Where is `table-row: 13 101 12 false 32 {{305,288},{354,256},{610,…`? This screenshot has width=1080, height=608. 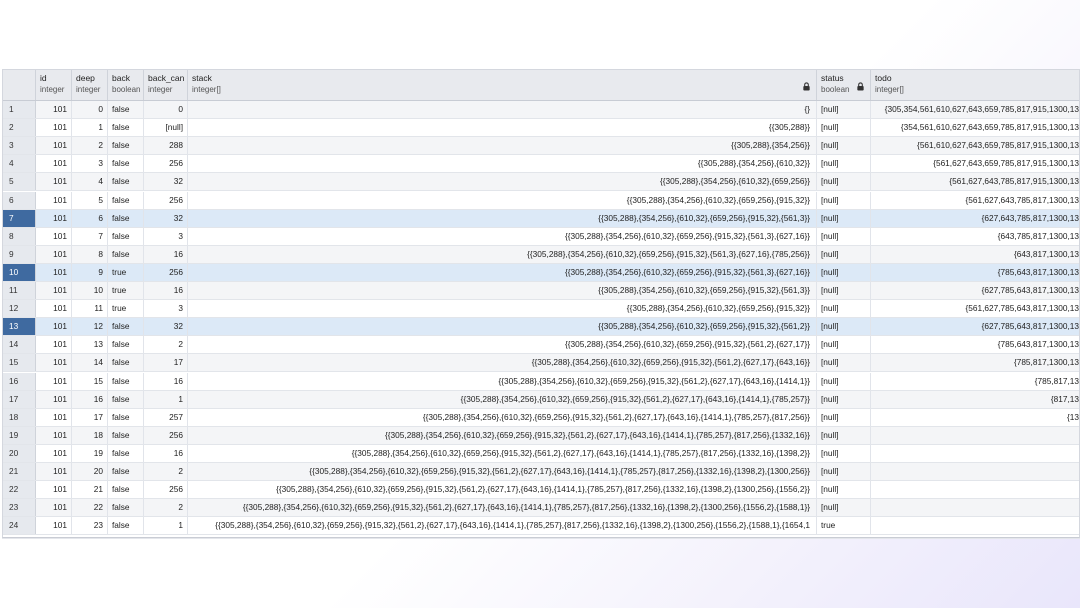
table-row: 13 101 12 false 32 {{305,288},{354,256},{610,… is located at coordinates (541, 327).